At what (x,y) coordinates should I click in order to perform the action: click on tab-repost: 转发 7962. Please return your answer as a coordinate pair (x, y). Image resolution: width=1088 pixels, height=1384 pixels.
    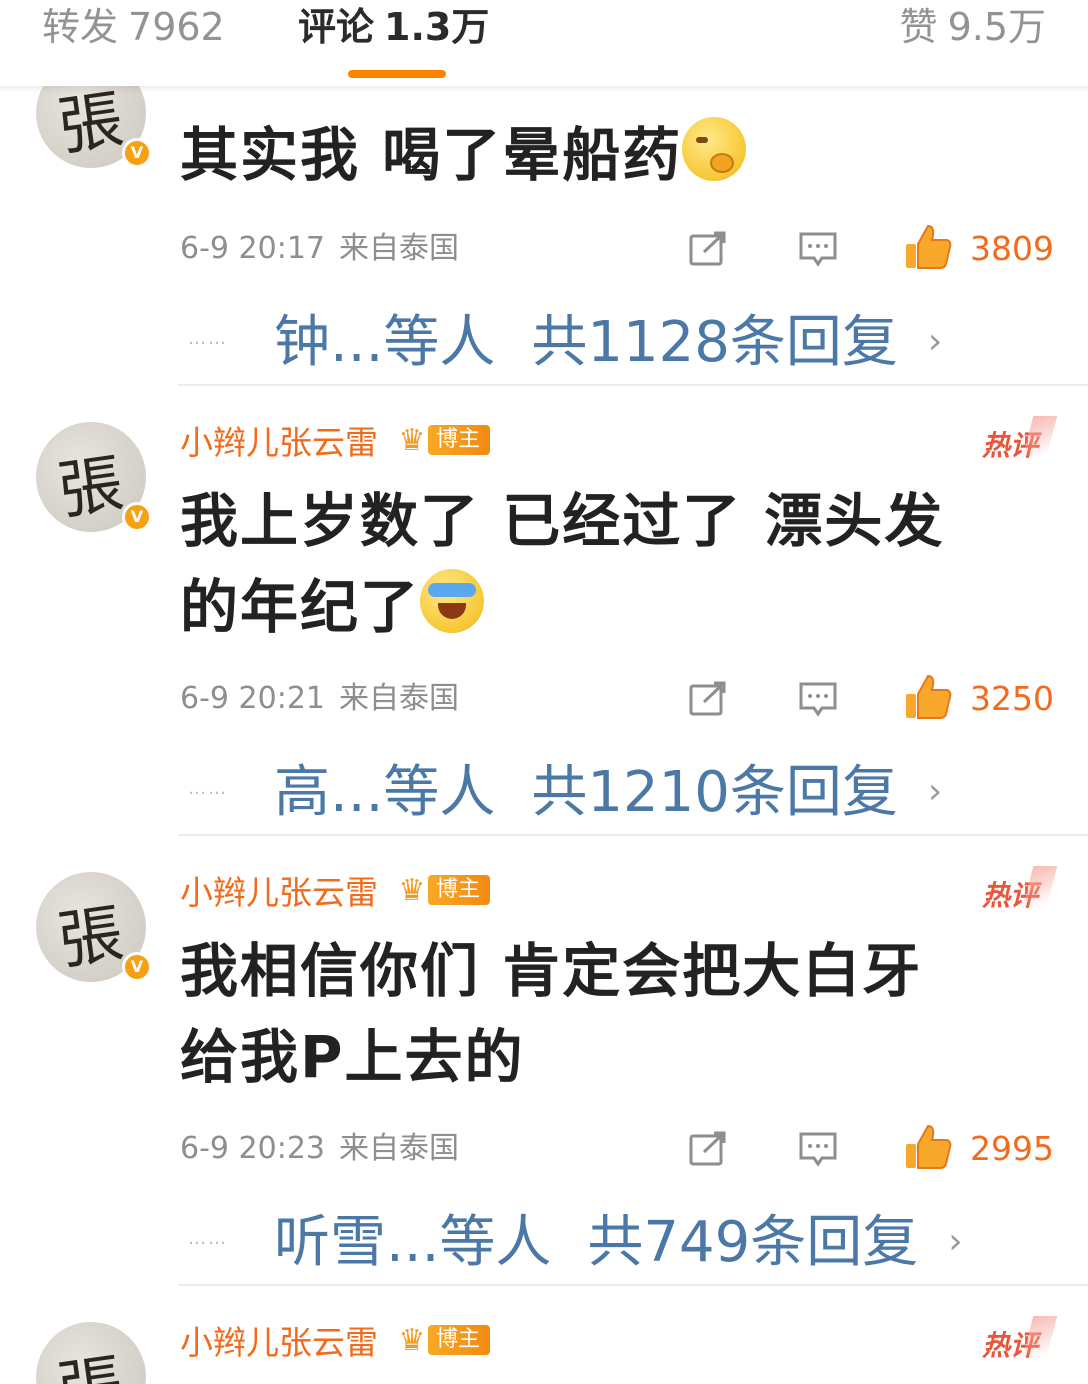
    Looking at the image, I should click on (133, 27).